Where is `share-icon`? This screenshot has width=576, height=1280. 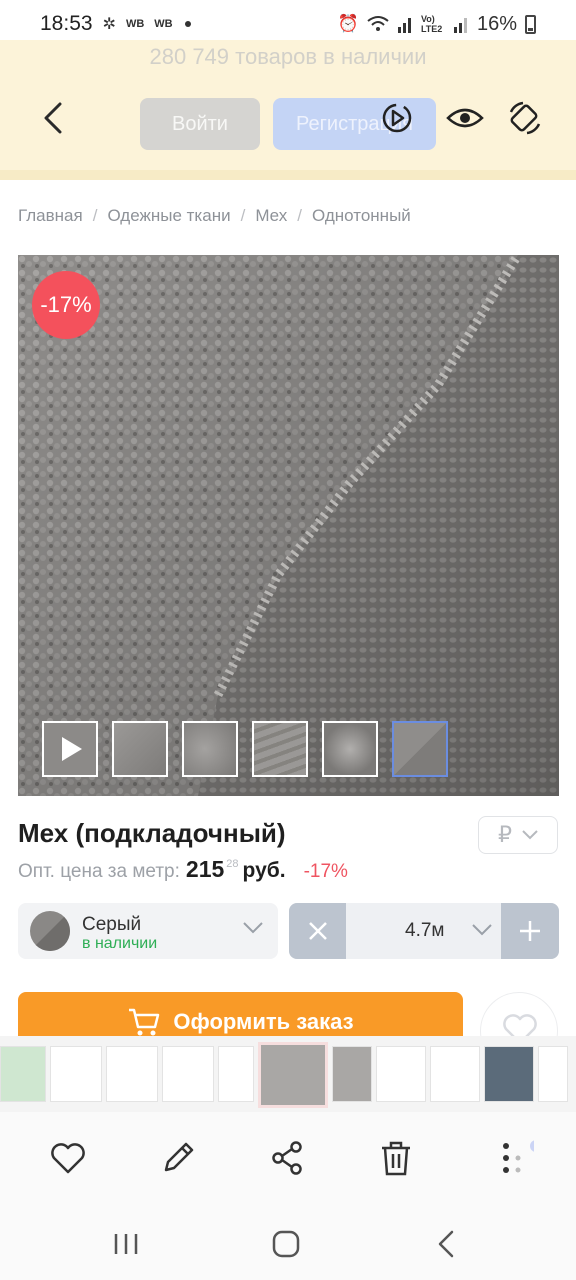 share-icon is located at coordinates (288, 1158).